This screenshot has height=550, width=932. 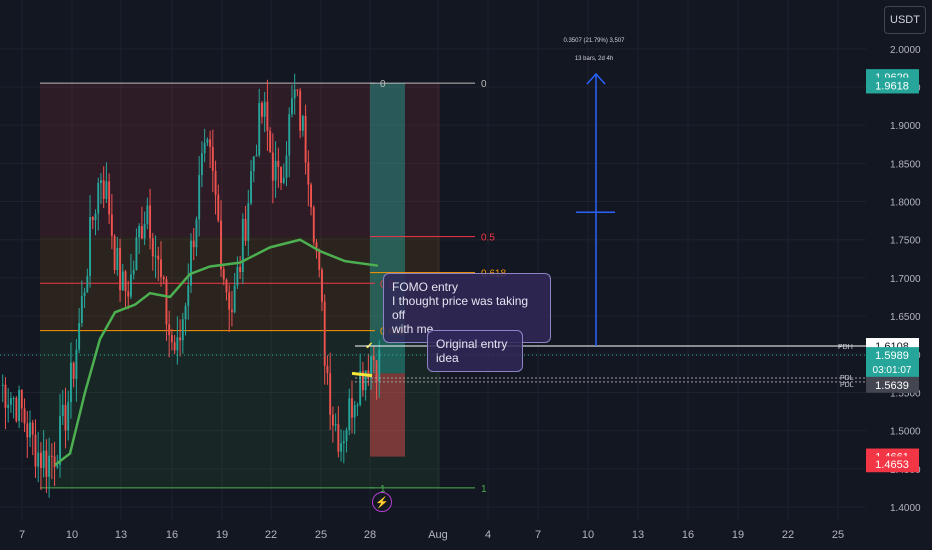 What do you see at coordinates (638, 535) in the screenshot?
I see `time-tick: 13` at bounding box center [638, 535].